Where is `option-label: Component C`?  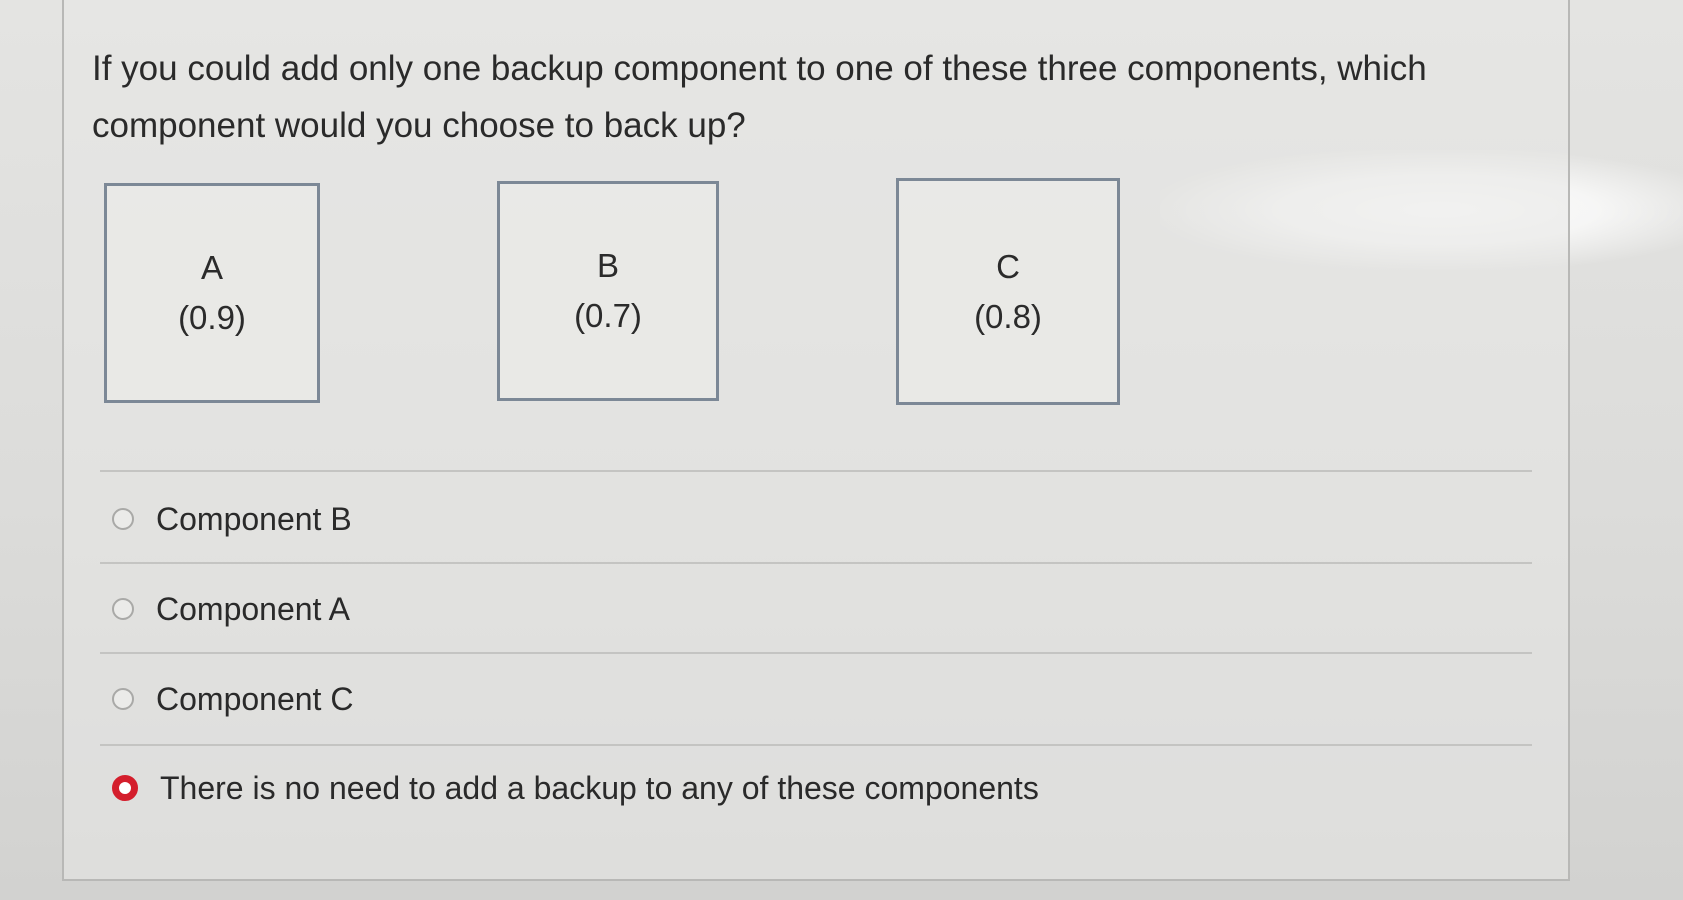
option-label: Component C is located at coordinates (255, 698).